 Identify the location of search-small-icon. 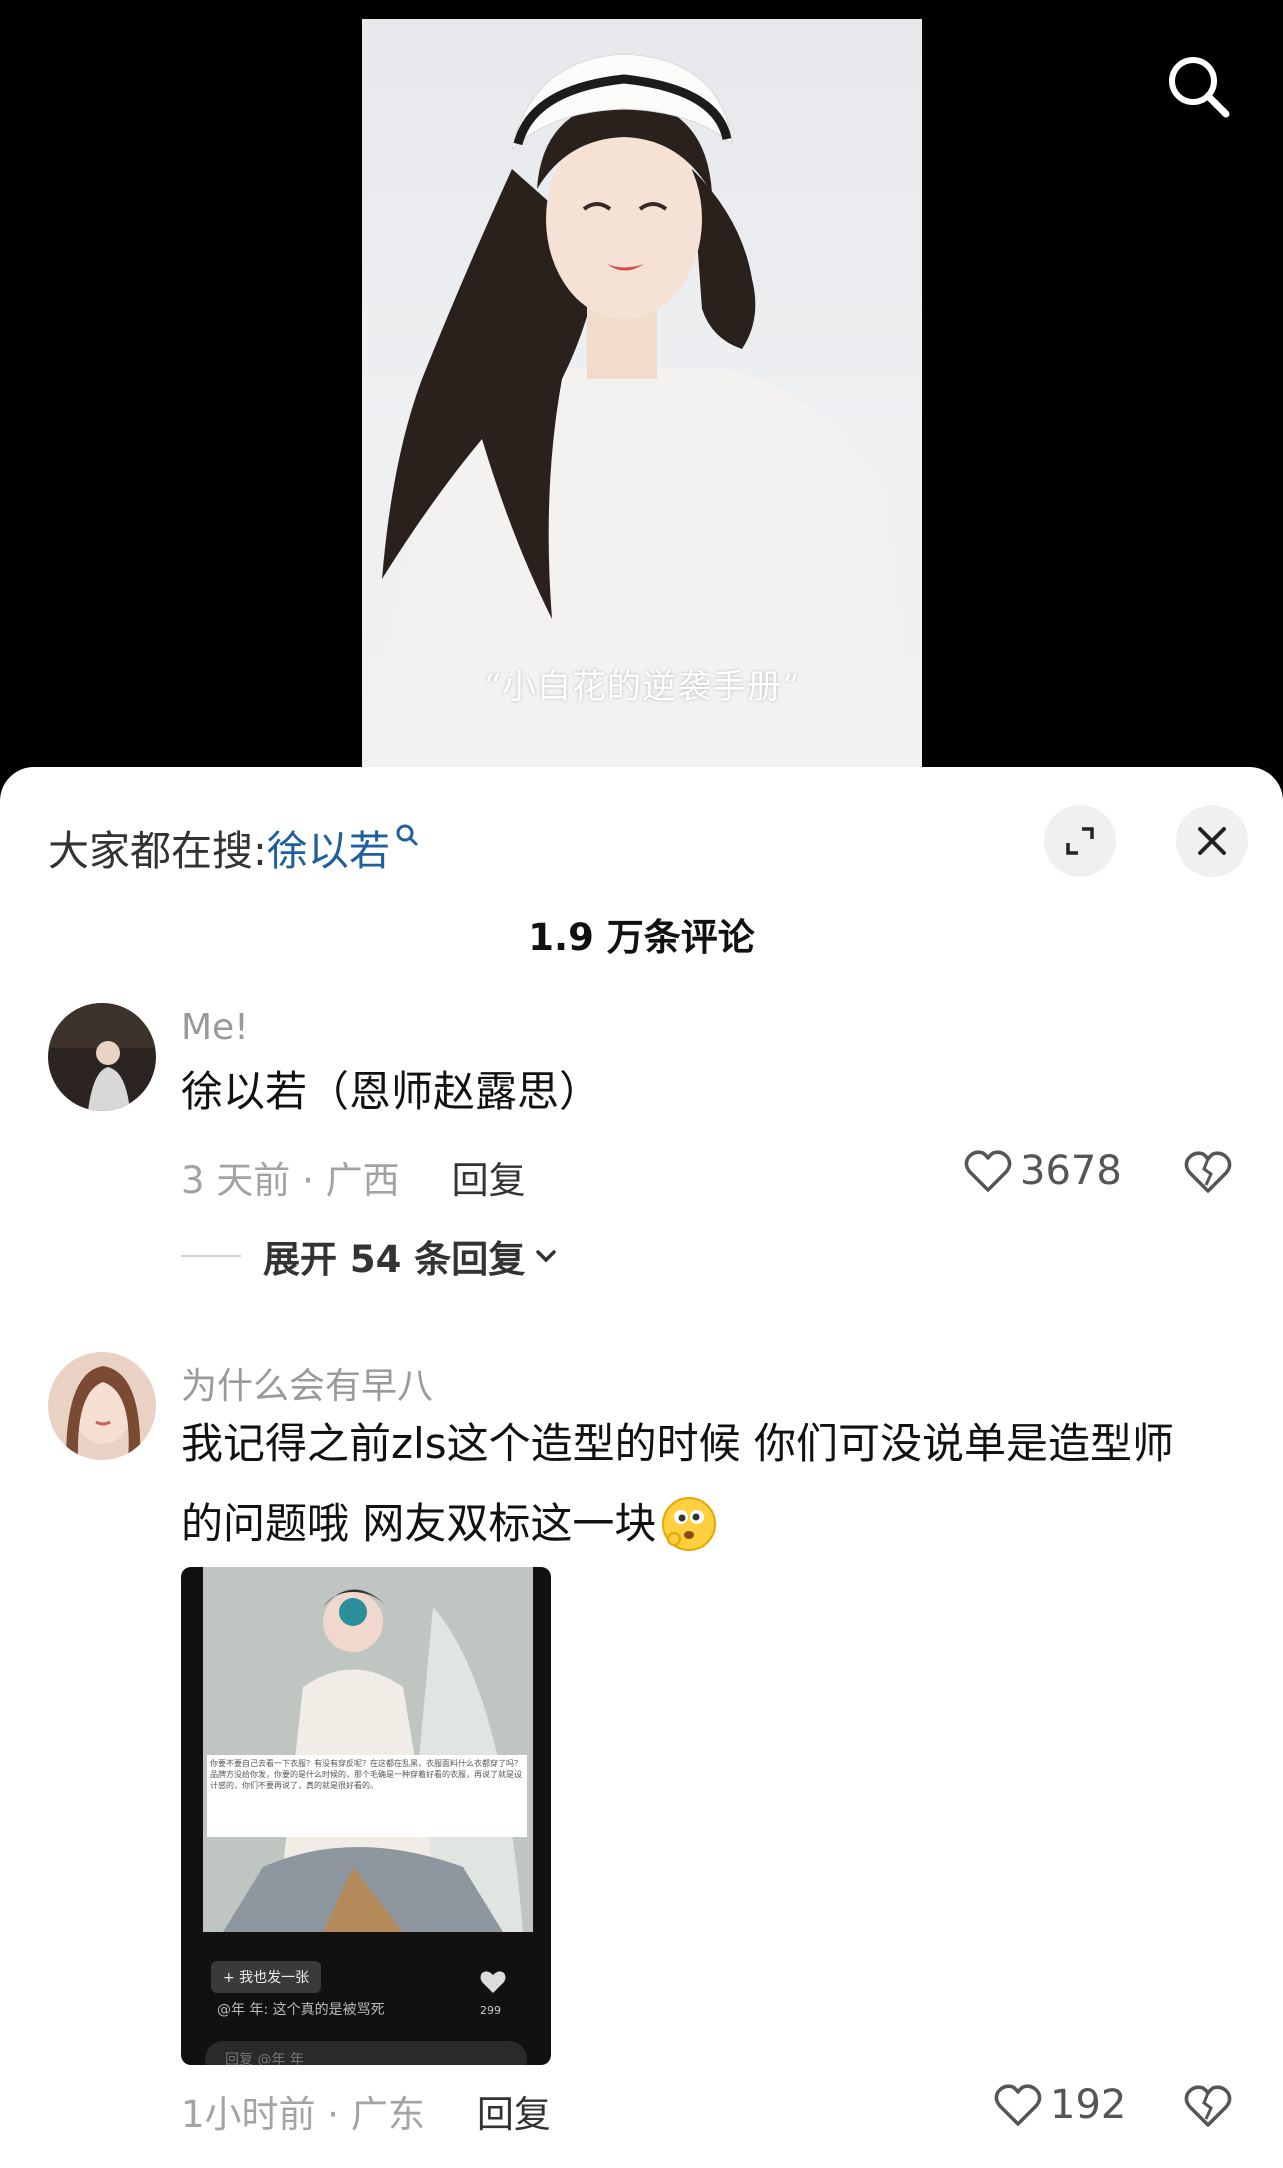
(407, 835).